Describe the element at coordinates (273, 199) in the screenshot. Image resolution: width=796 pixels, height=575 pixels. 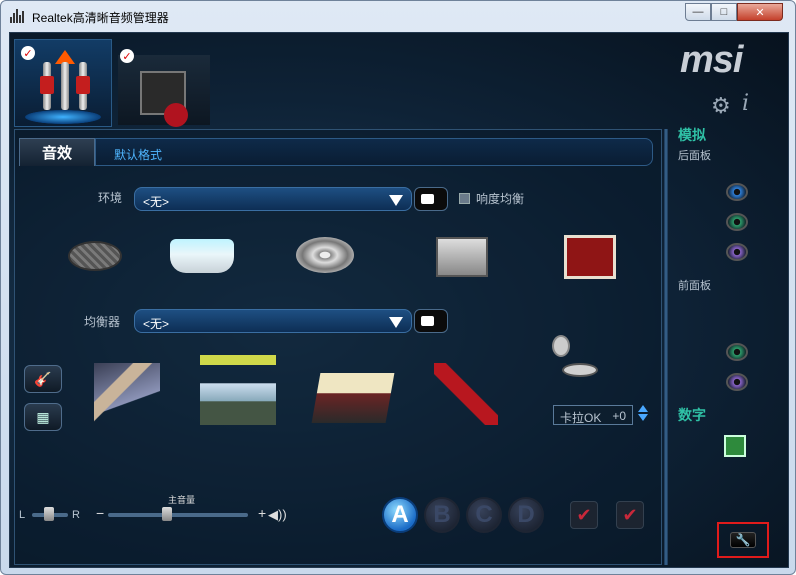
I see `environment-dropdown: <无>` at that location.